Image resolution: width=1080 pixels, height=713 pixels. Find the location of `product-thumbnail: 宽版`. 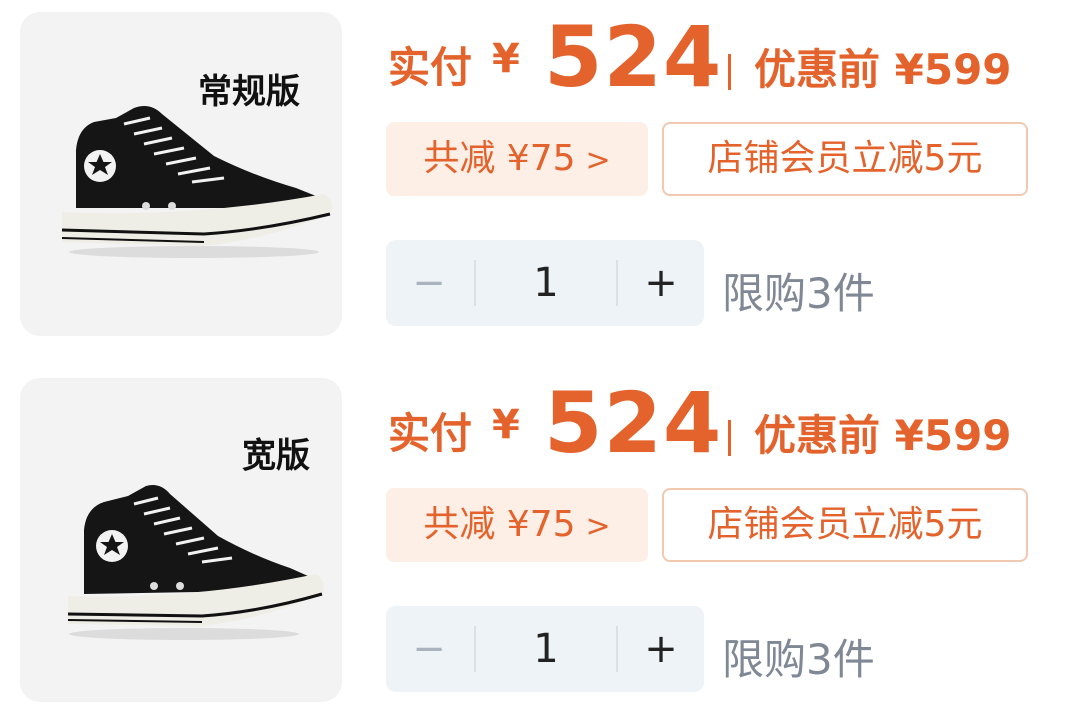

product-thumbnail: 宽版 is located at coordinates (181, 540).